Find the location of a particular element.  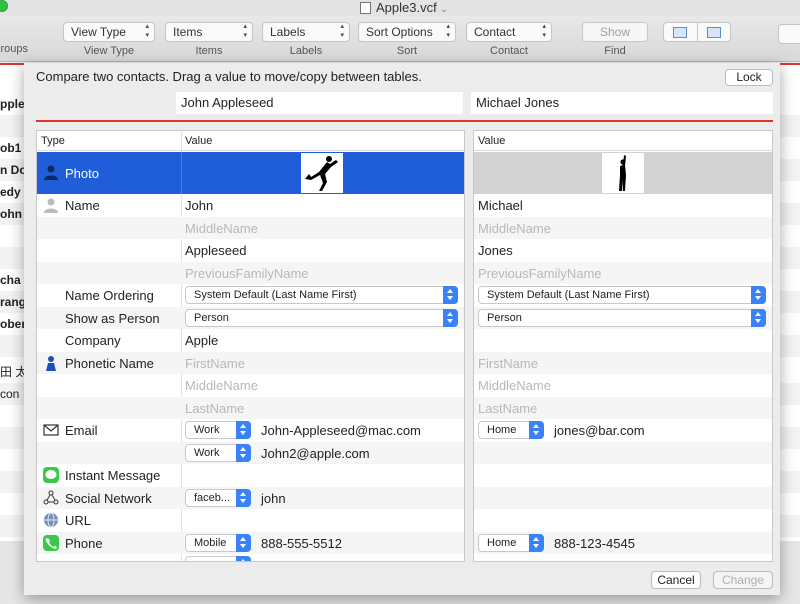

table-row-social-network: Social Network faceb... john is located at coordinates (250, 497).